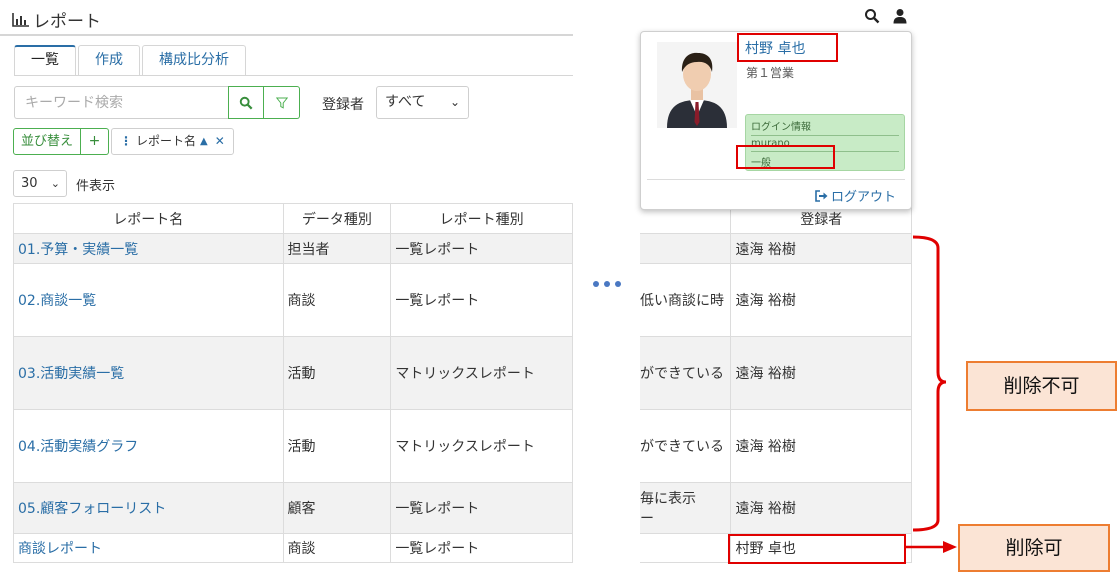  Describe the element at coordinates (950, 547) in the screenshot. I see `arrow-head-icon` at that location.